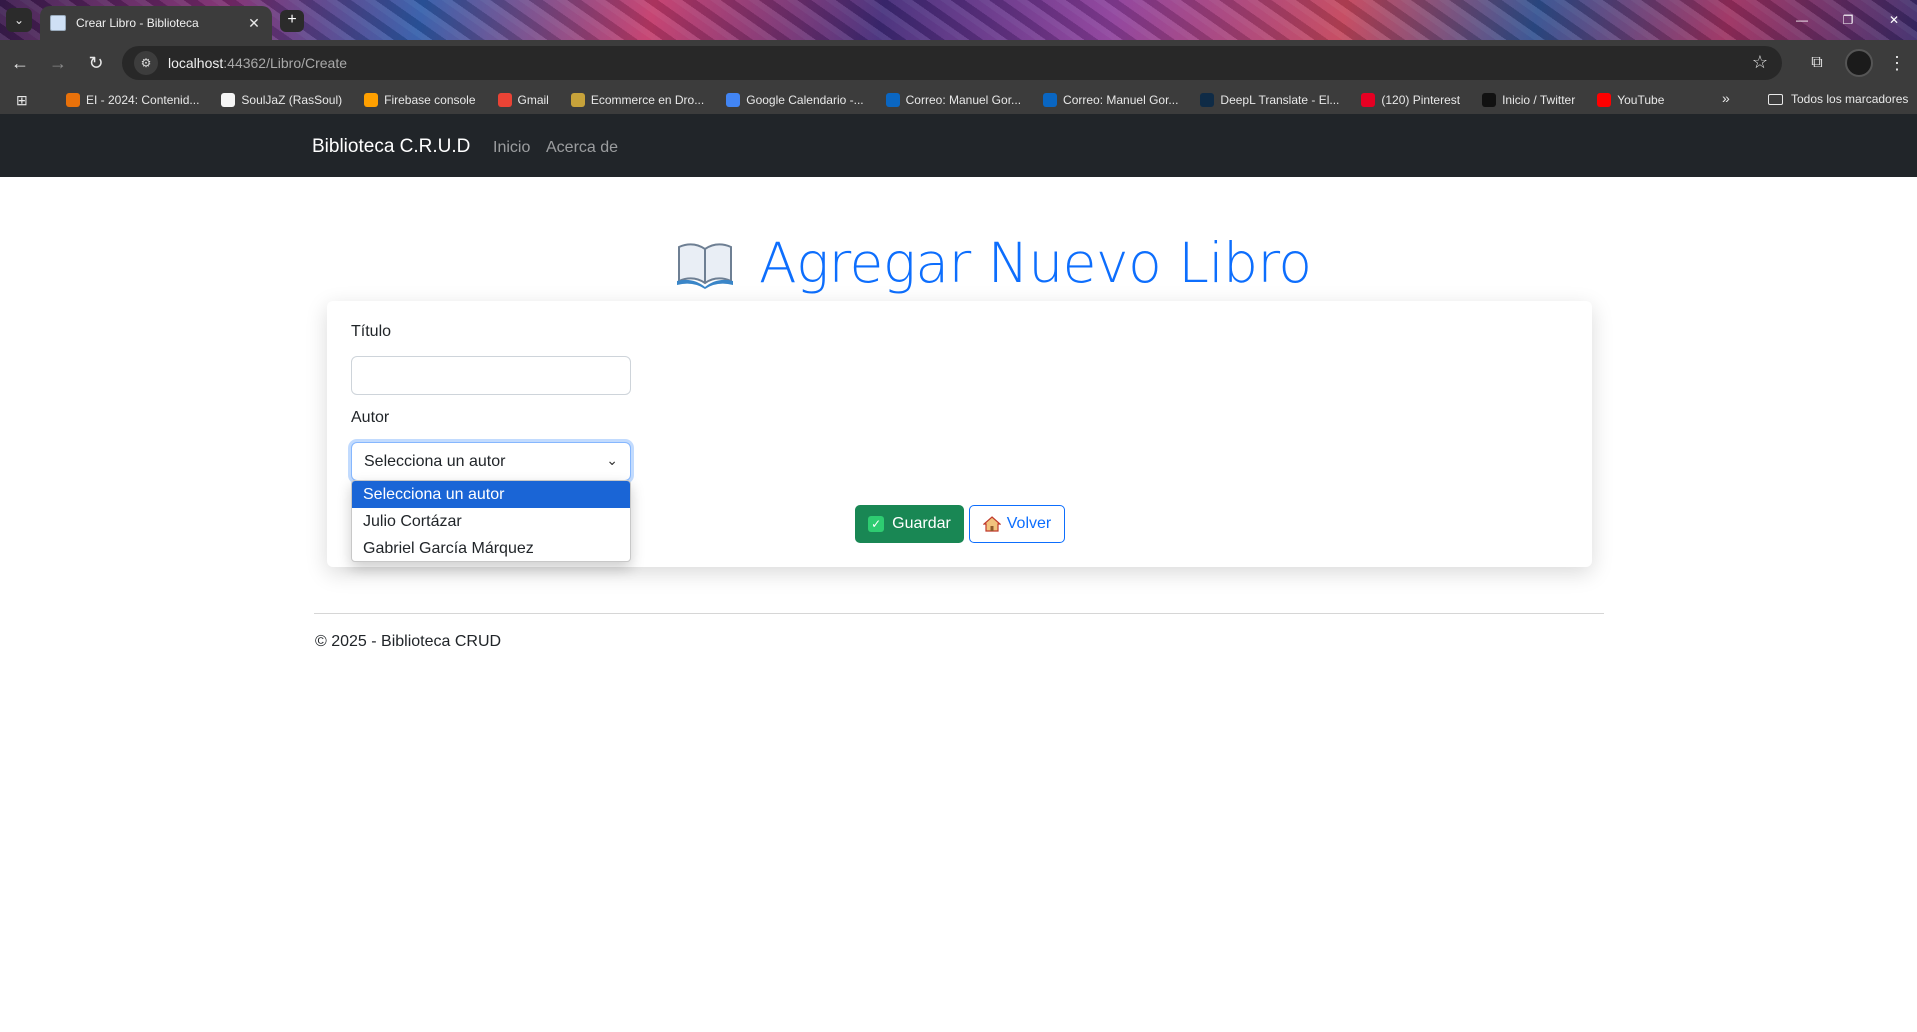 The height and width of the screenshot is (1032, 1917). What do you see at coordinates (876, 524) in the screenshot?
I see `check-icon: ✓` at bounding box center [876, 524].